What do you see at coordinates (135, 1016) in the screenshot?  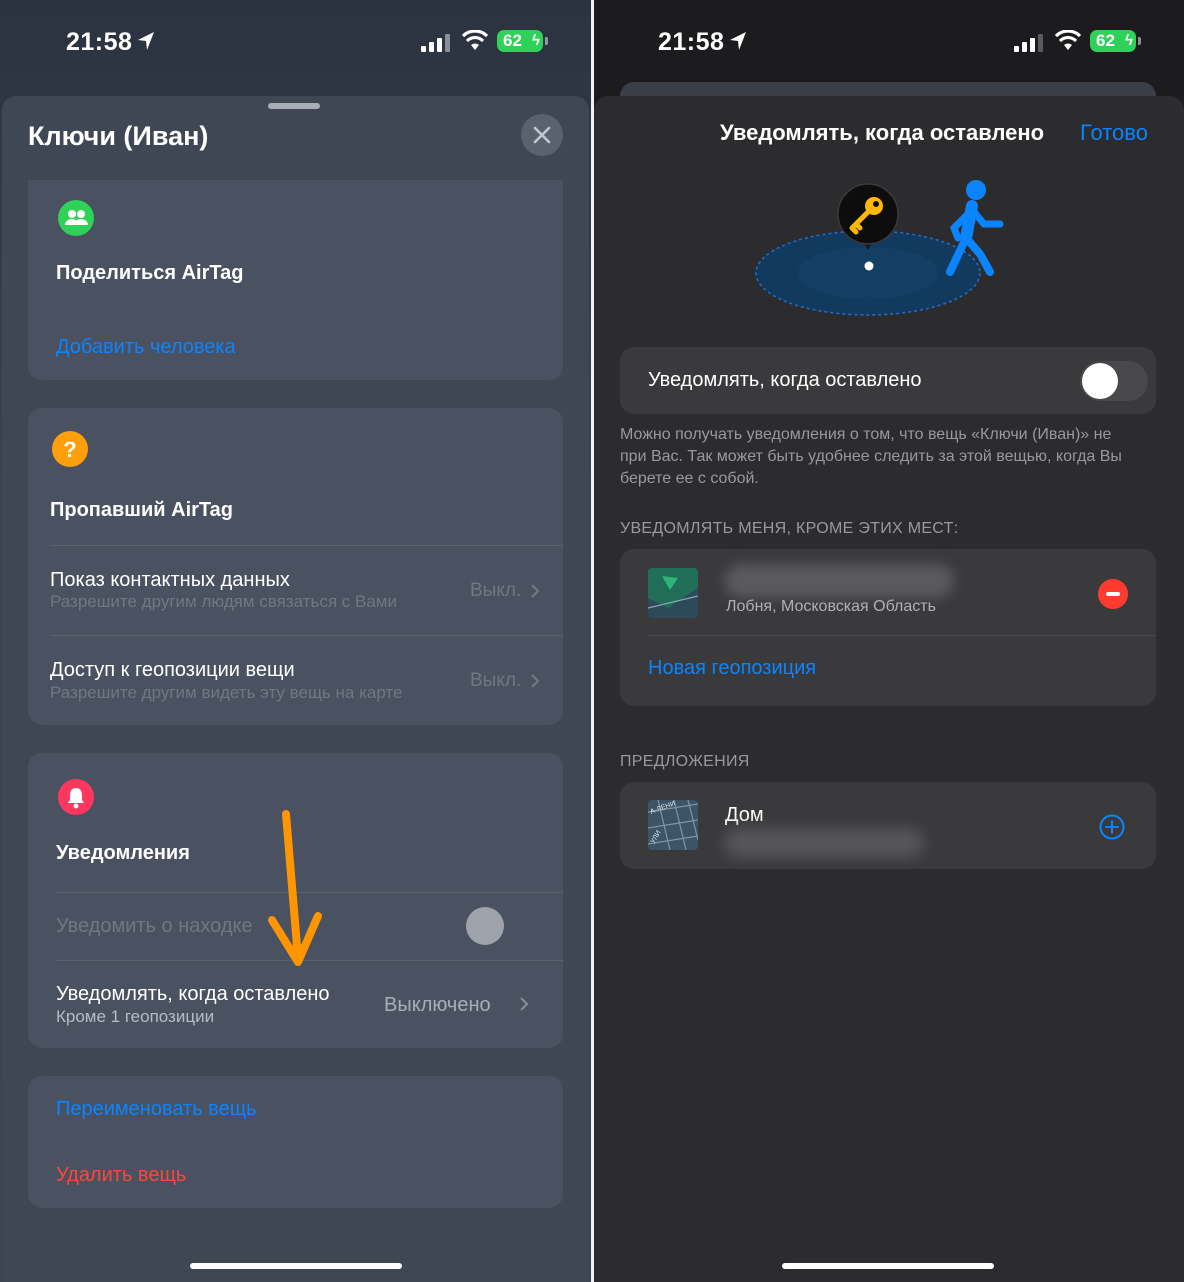 I see `row-subtitle: Кроме 1 геопозиции` at bounding box center [135, 1016].